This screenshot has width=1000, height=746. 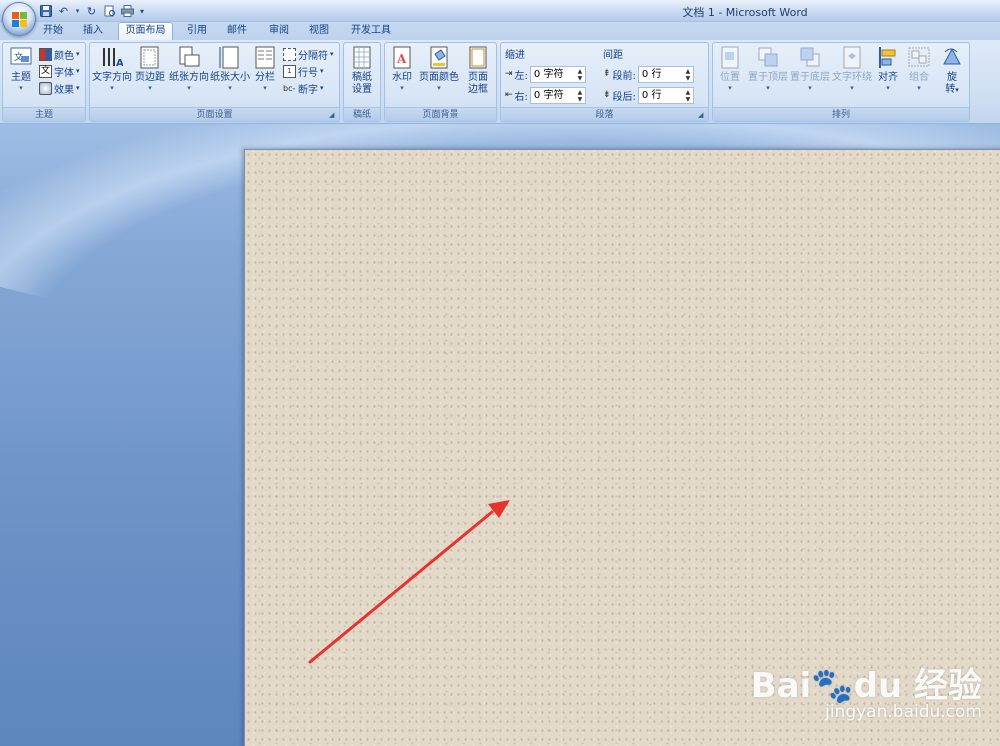 I want to click on spacing-title: 间距, so click(x=613, y=55).